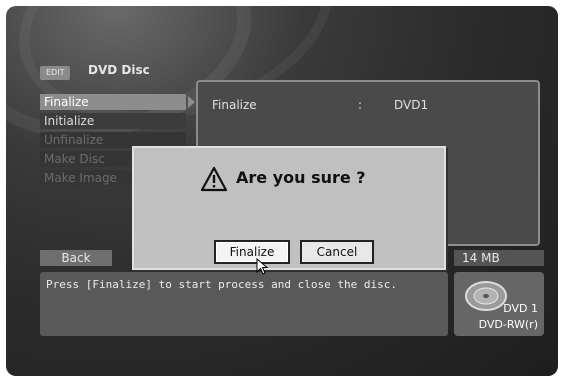 This screenshot has width=566, height=382. What do you see at coordinates (76, 258) in the screenshot?
I see `back-button: Back` at bounding box center [76, 258].